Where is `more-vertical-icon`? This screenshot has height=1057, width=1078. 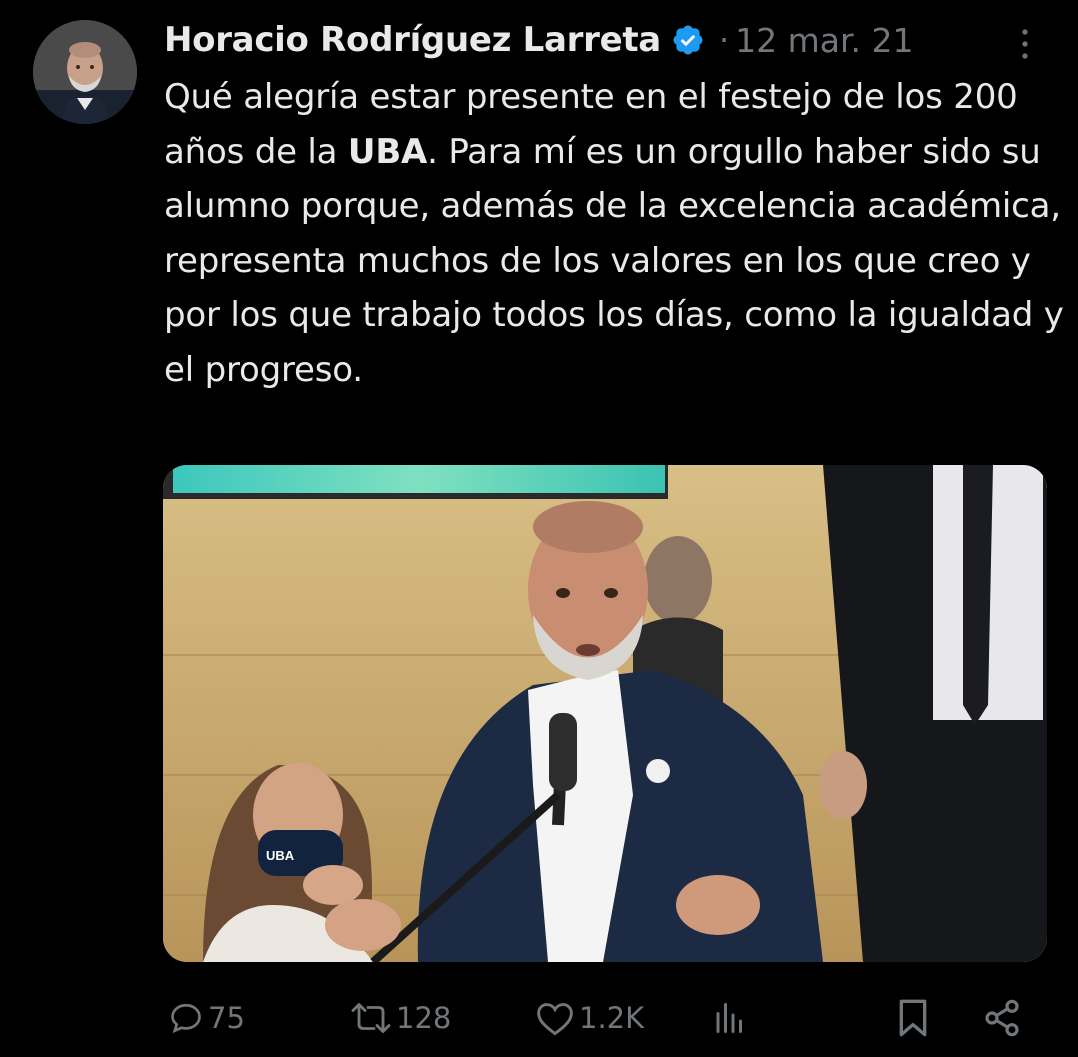
more-vertical-icon is located at coordinates (1025, 44).